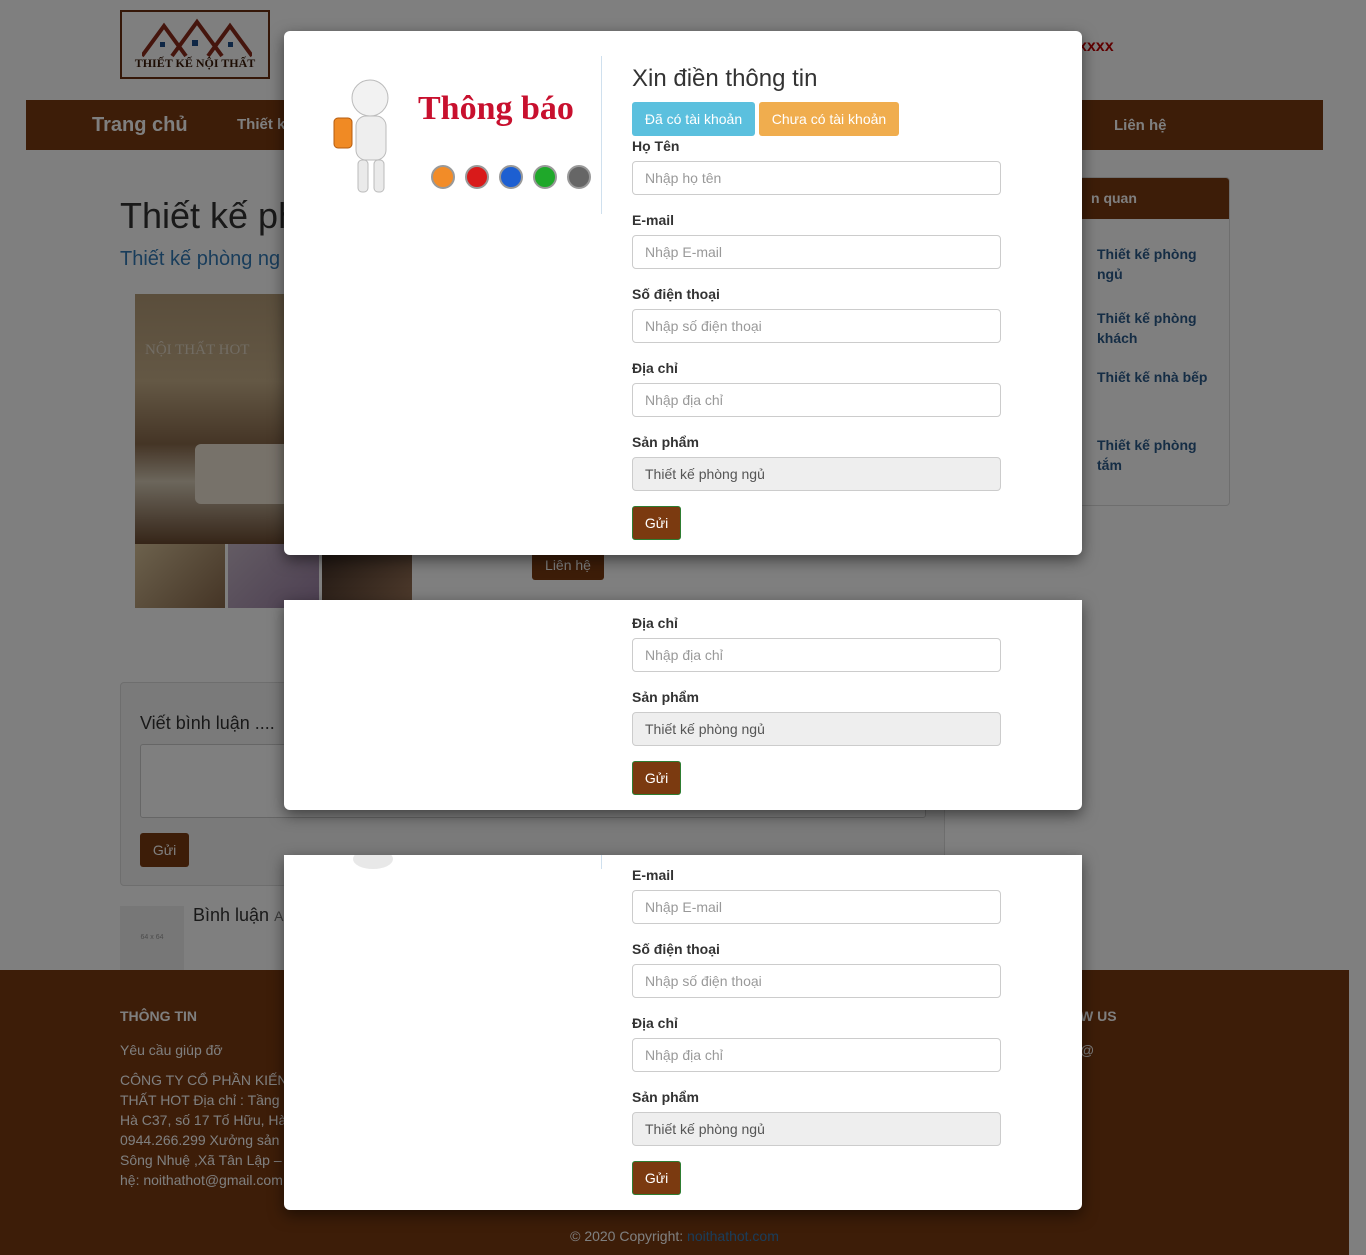 This screenshot has height=1255, width=1366. I want to click on green-dot-icon, so click(545, 177).